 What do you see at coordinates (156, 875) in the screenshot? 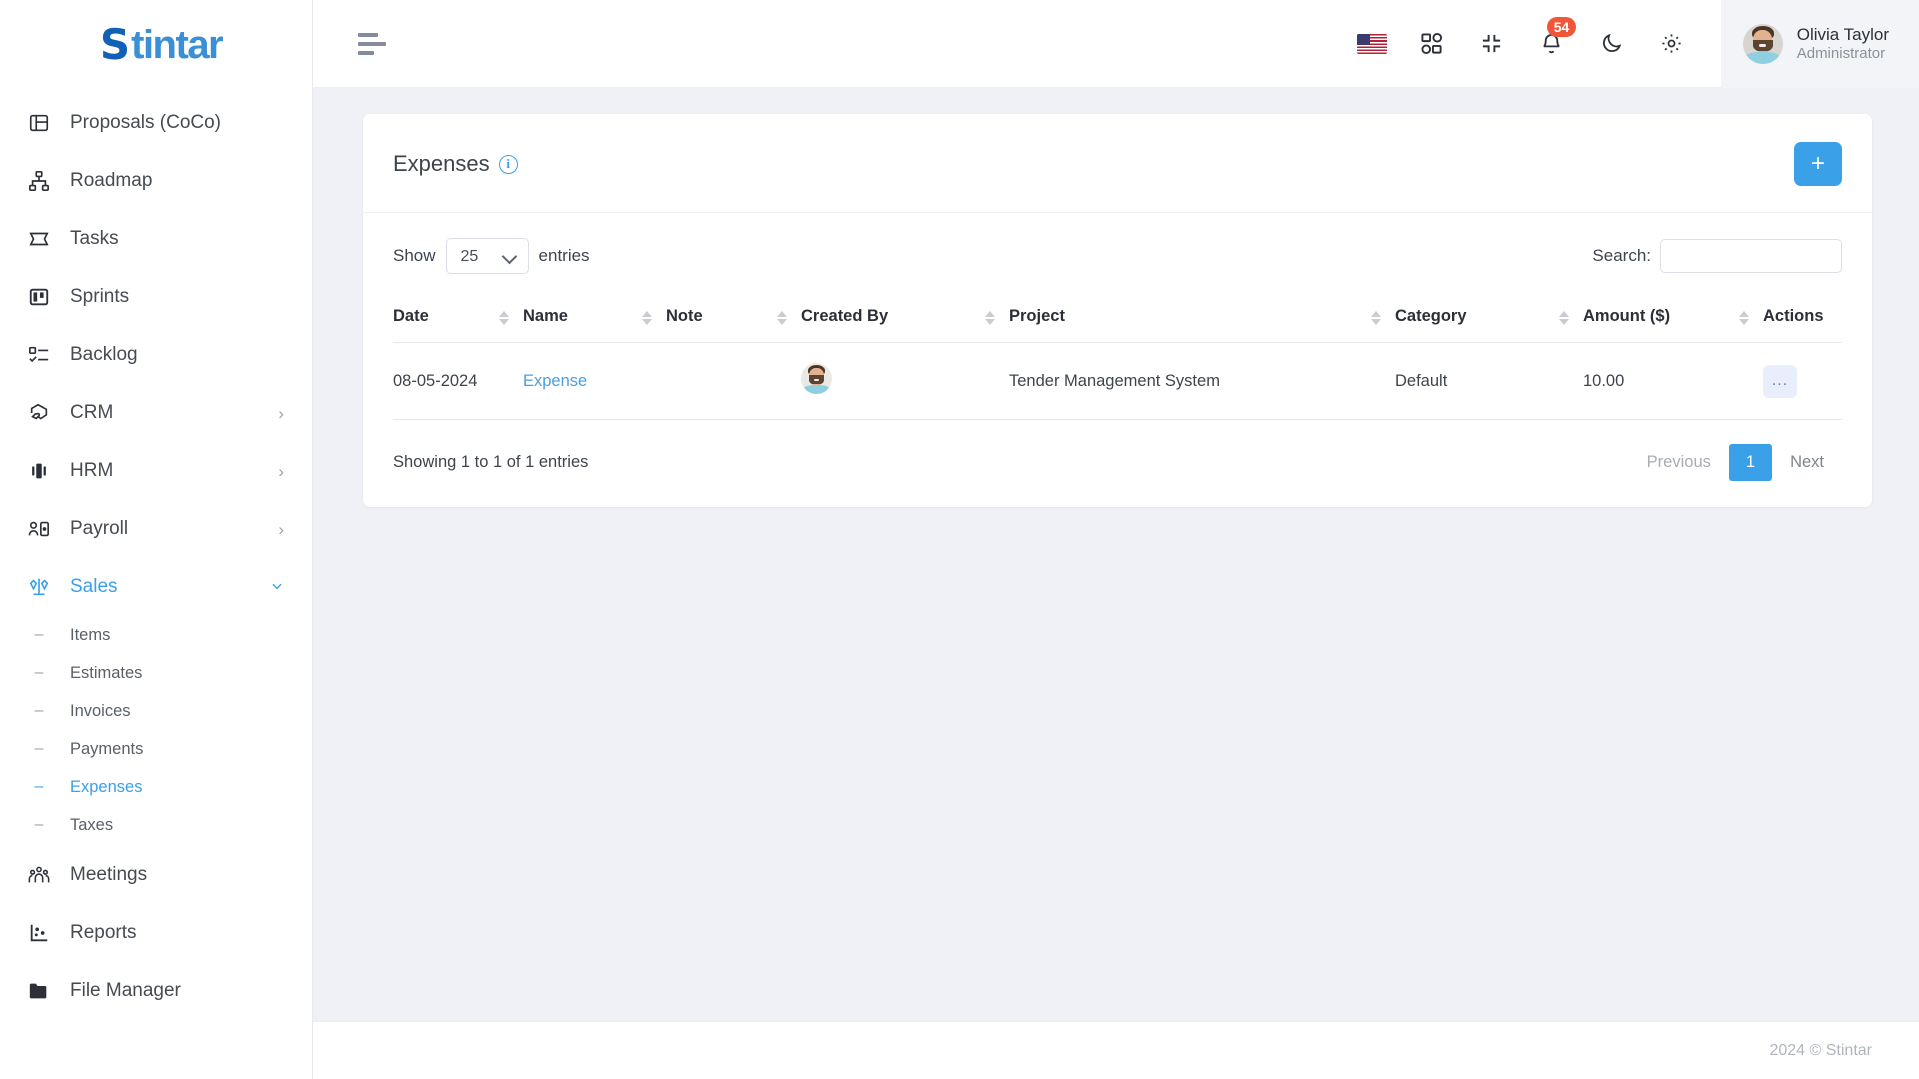
I see `sidebar-item-meetings: Meetings` at bounding box center [156, 875].